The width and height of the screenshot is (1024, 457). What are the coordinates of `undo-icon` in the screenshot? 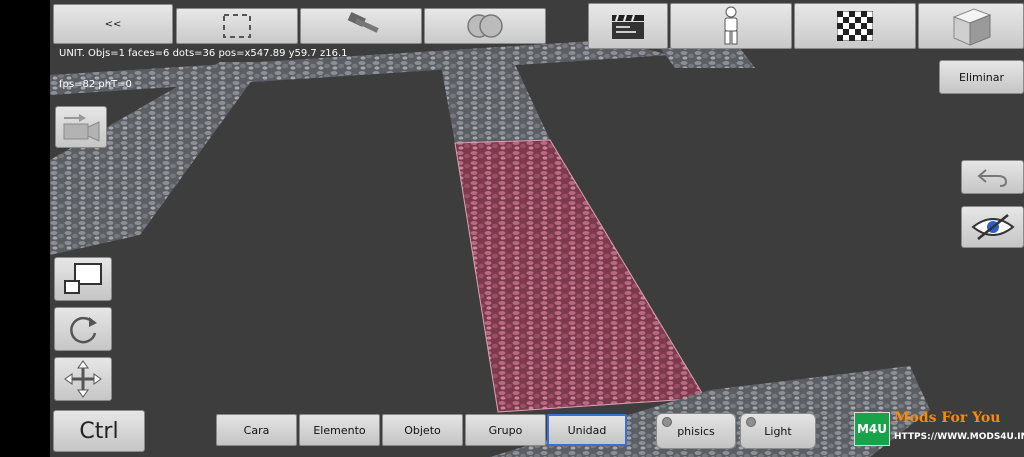 It's located at (991, 178).